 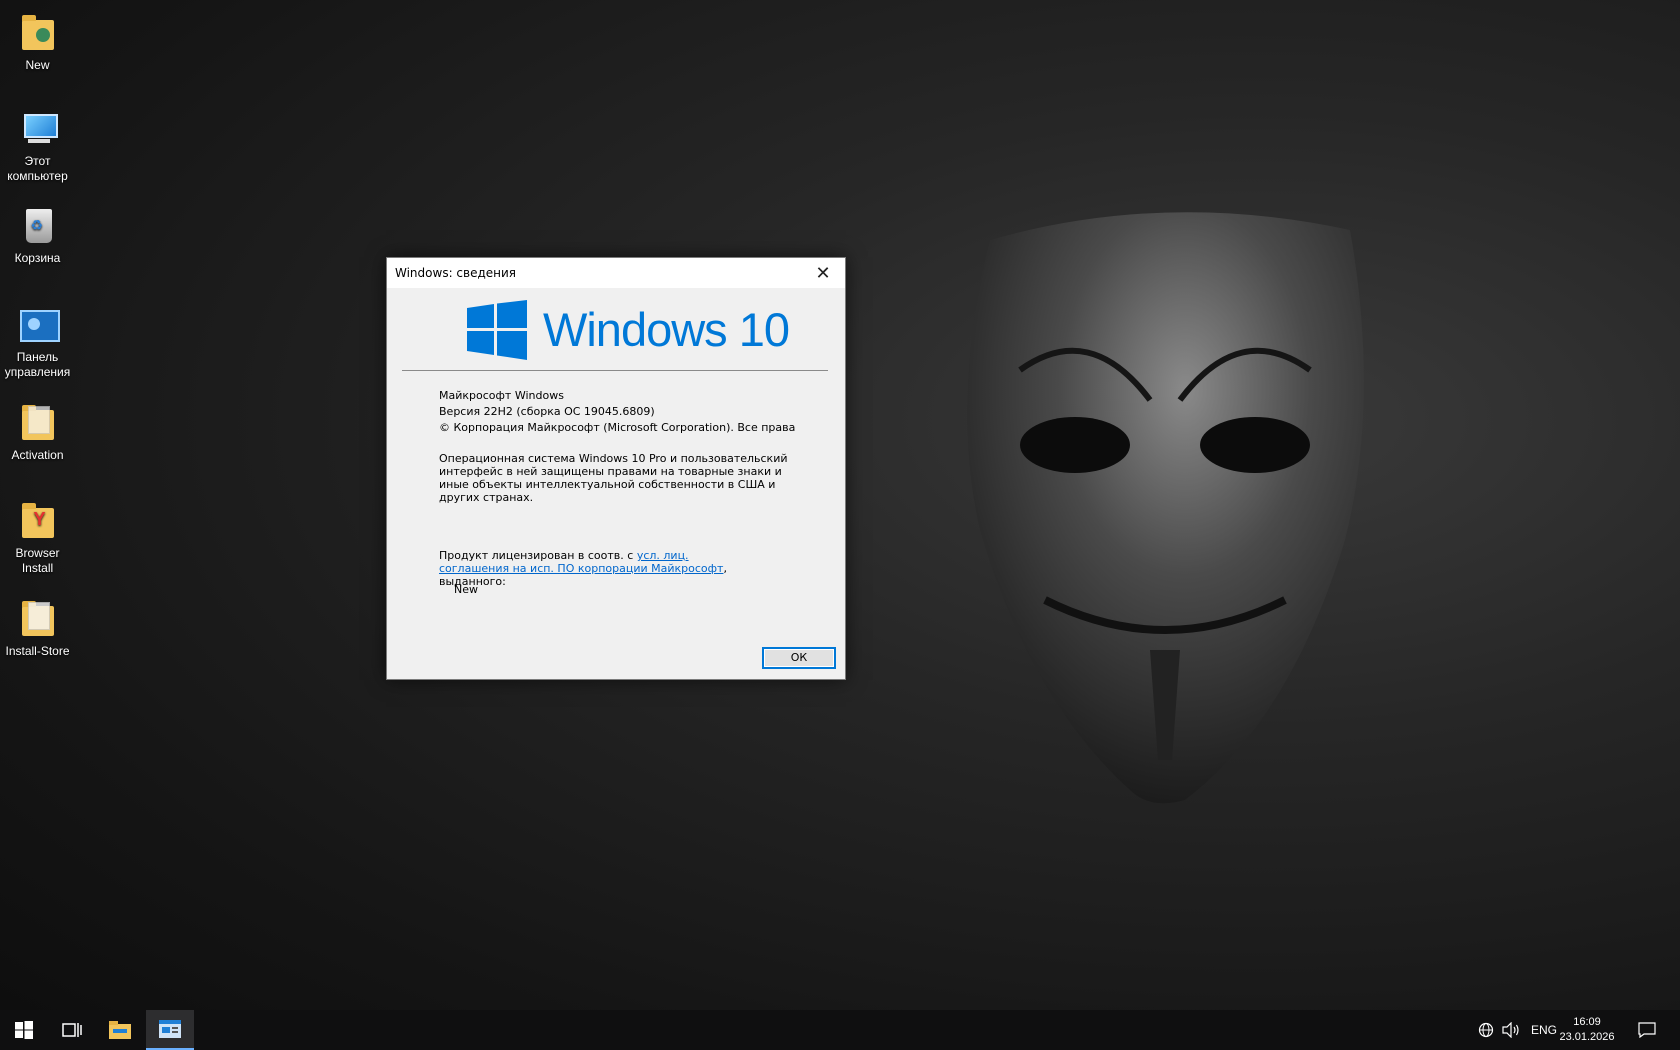 I want to click on task-view-button, so click(x=72, y=1030).